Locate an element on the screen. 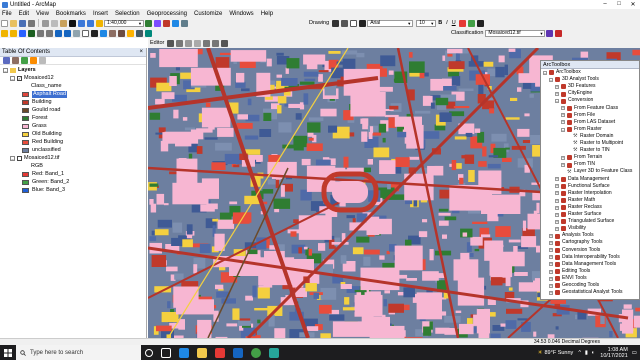  fixed-zoom-out-icon is located at coordinates (49, 33).